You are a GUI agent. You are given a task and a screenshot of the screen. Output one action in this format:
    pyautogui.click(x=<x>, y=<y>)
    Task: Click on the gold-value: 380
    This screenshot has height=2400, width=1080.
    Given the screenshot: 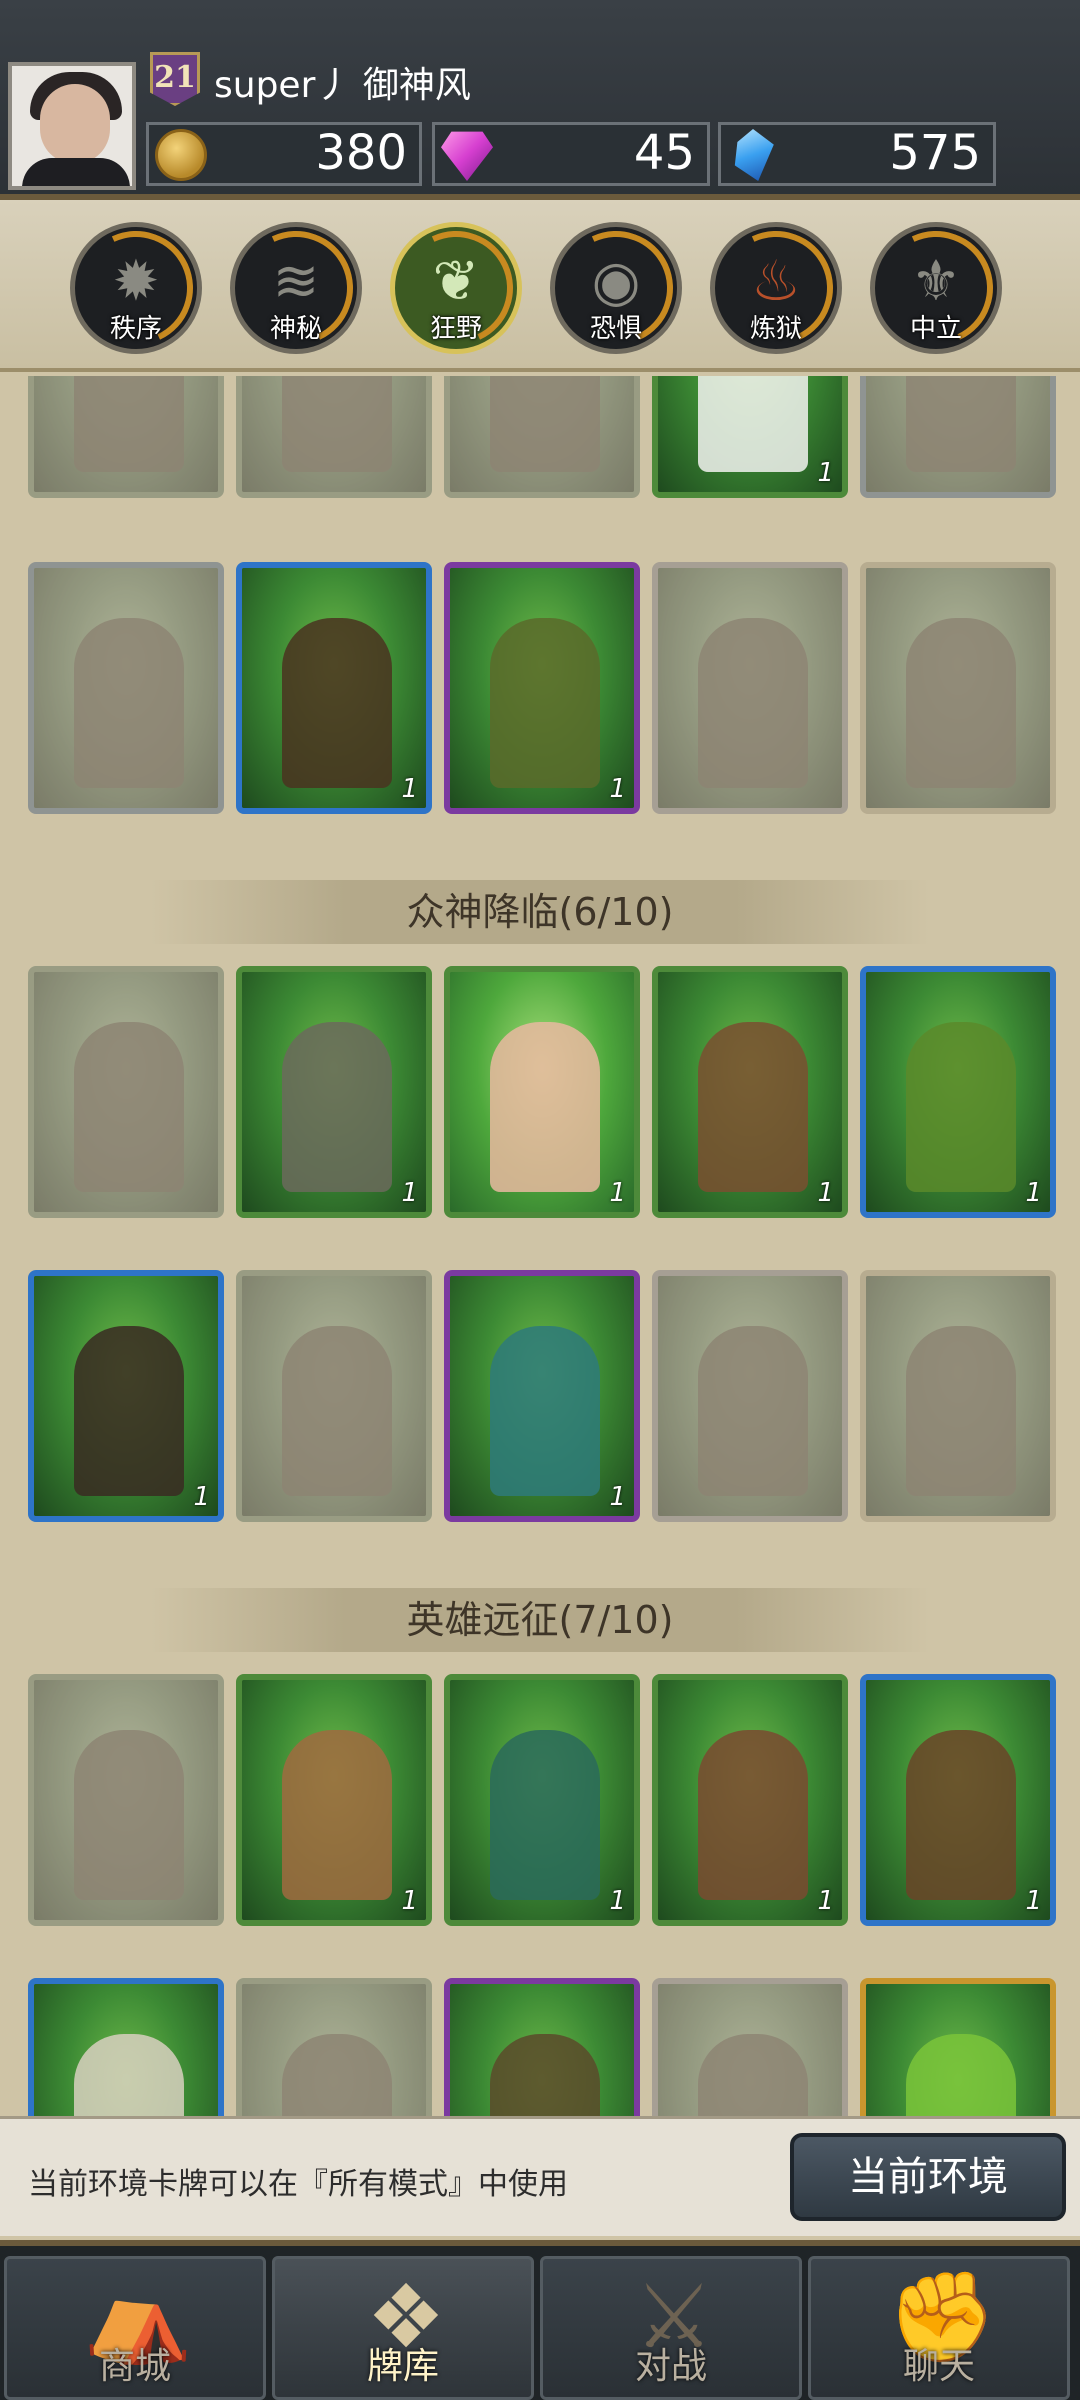 What is the action you would take?
    pyautogui.click(x=361, y=153)
    